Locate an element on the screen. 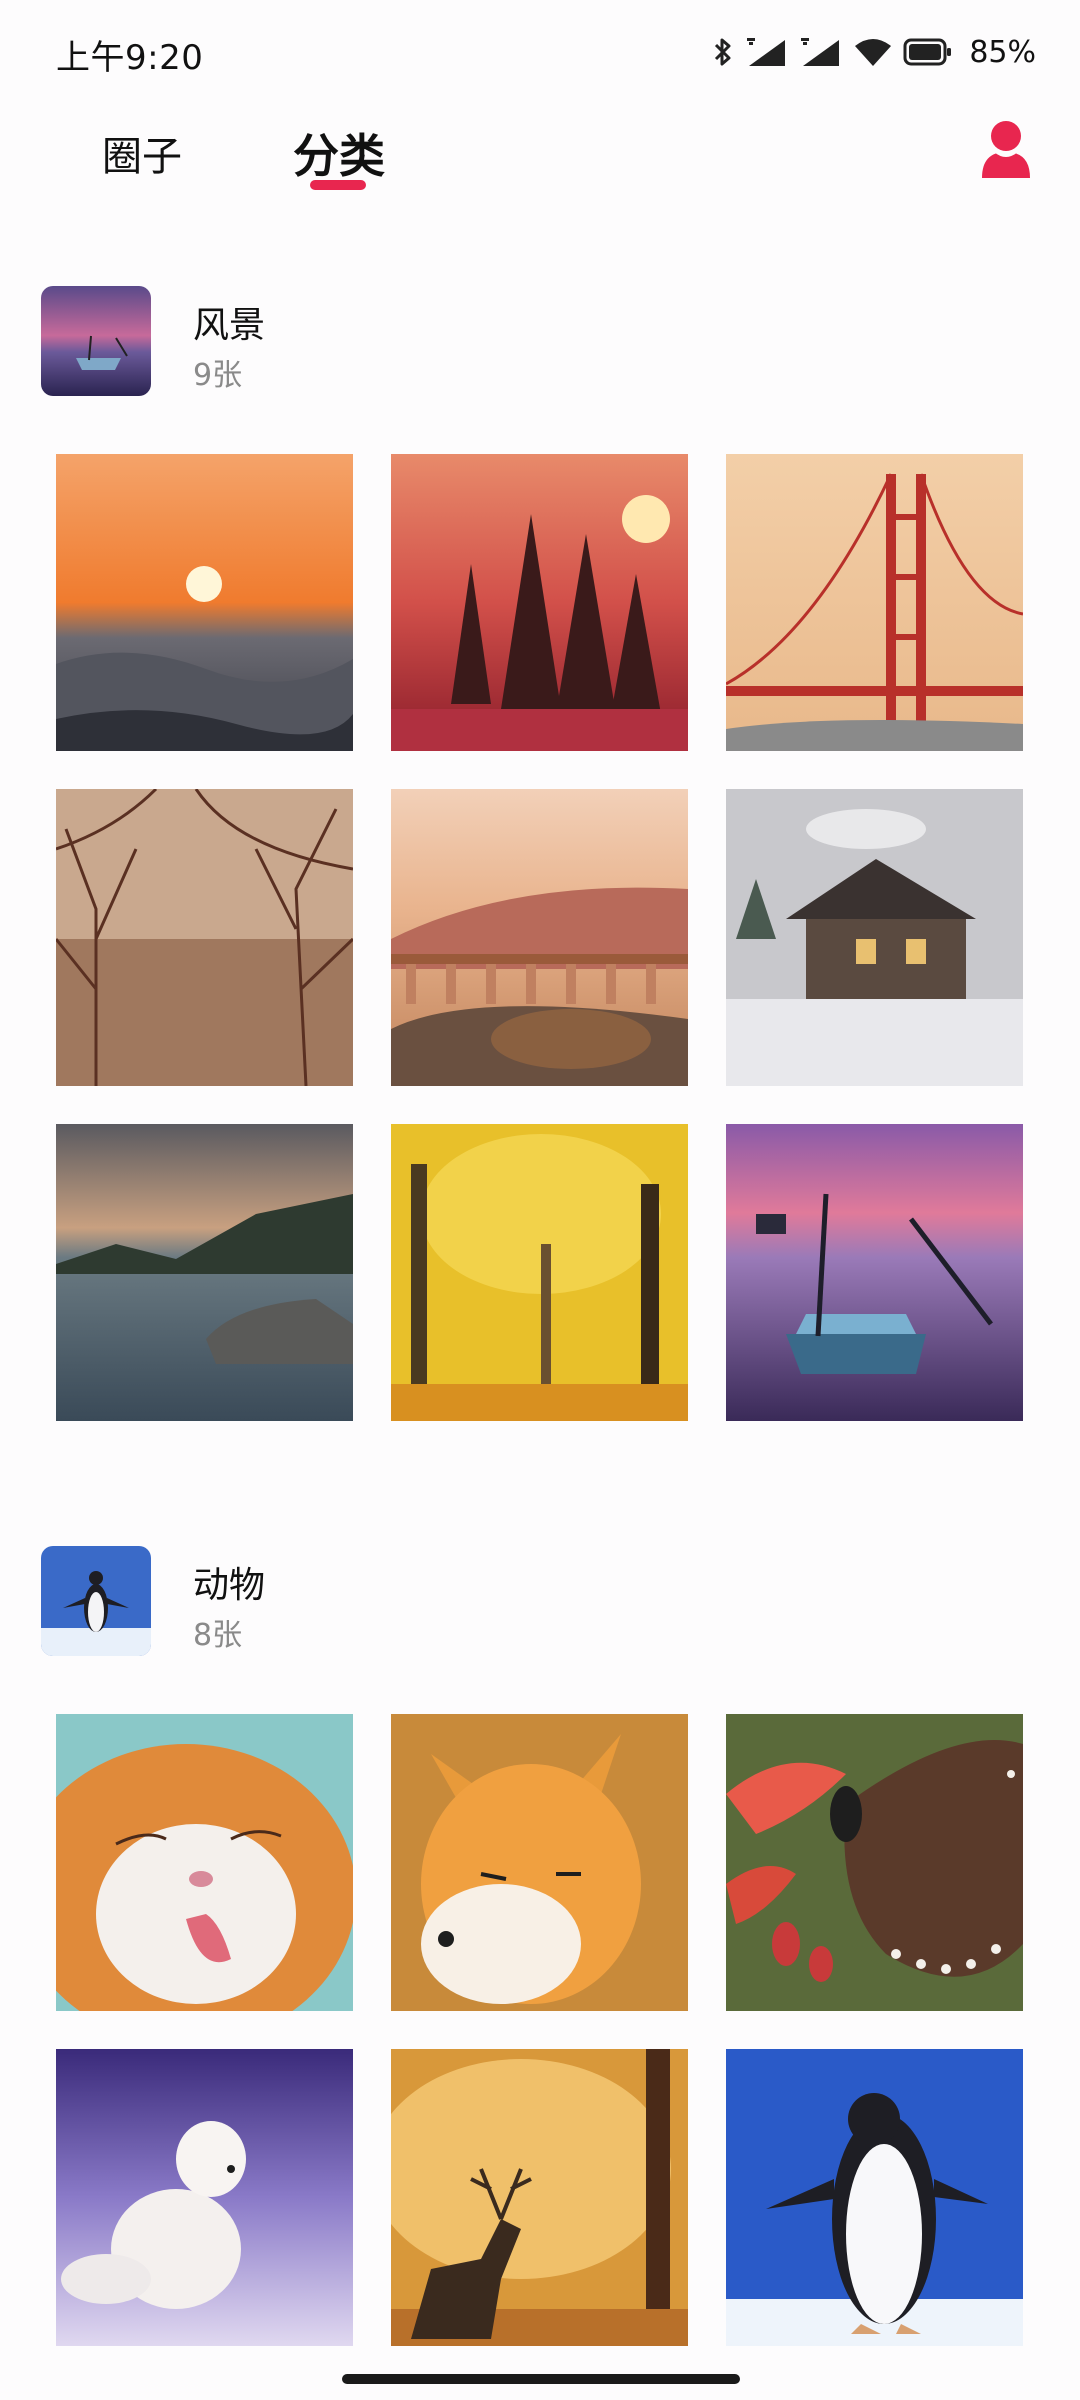  category-count: 9张 is located at coordinates (218, 375).